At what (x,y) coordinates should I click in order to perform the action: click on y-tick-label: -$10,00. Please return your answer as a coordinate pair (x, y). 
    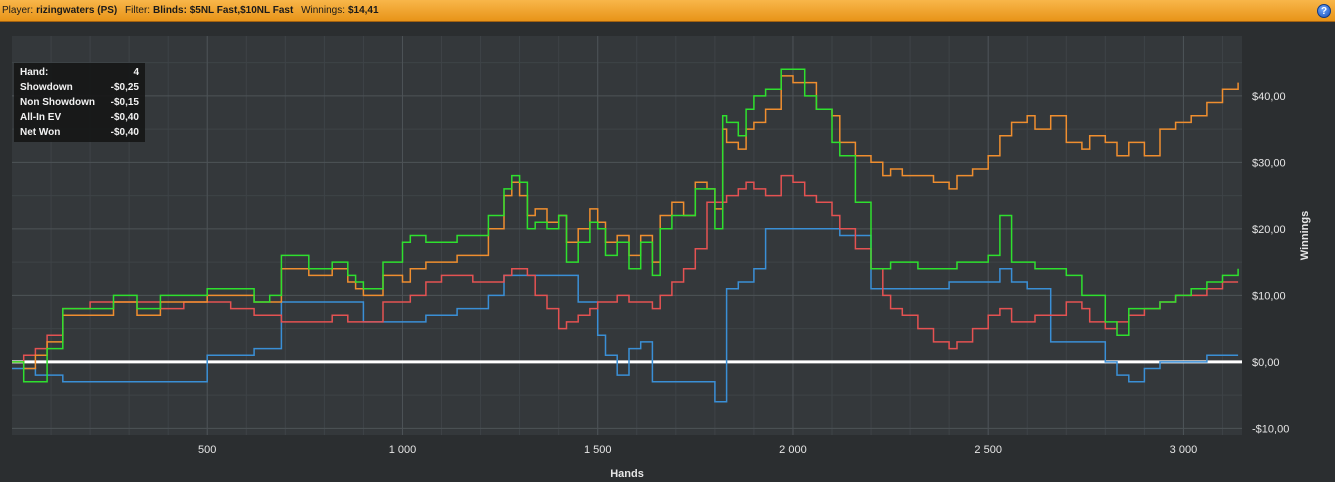
    Looking at the image, I should click on (1270, 429).